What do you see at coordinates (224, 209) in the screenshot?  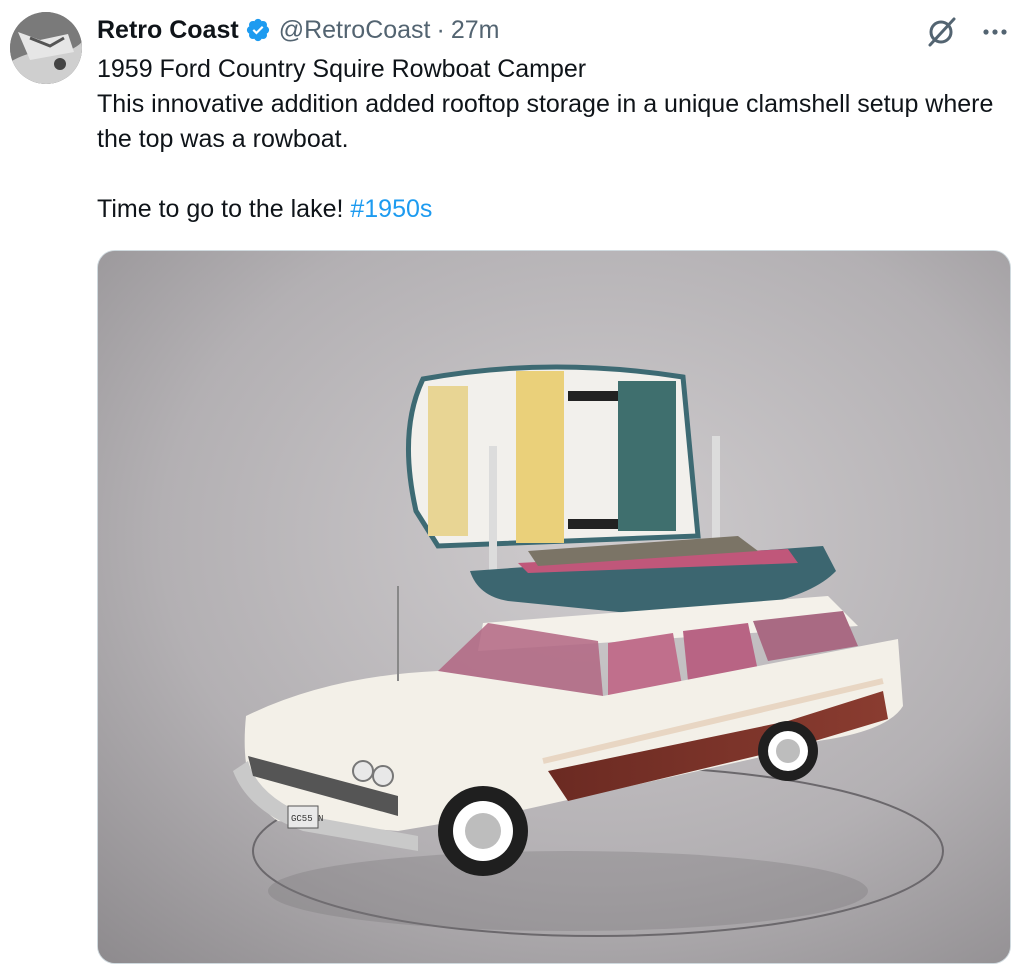 I see `tweet-text-lake: Time to go to the lake!` at bounding box center [224, 209].